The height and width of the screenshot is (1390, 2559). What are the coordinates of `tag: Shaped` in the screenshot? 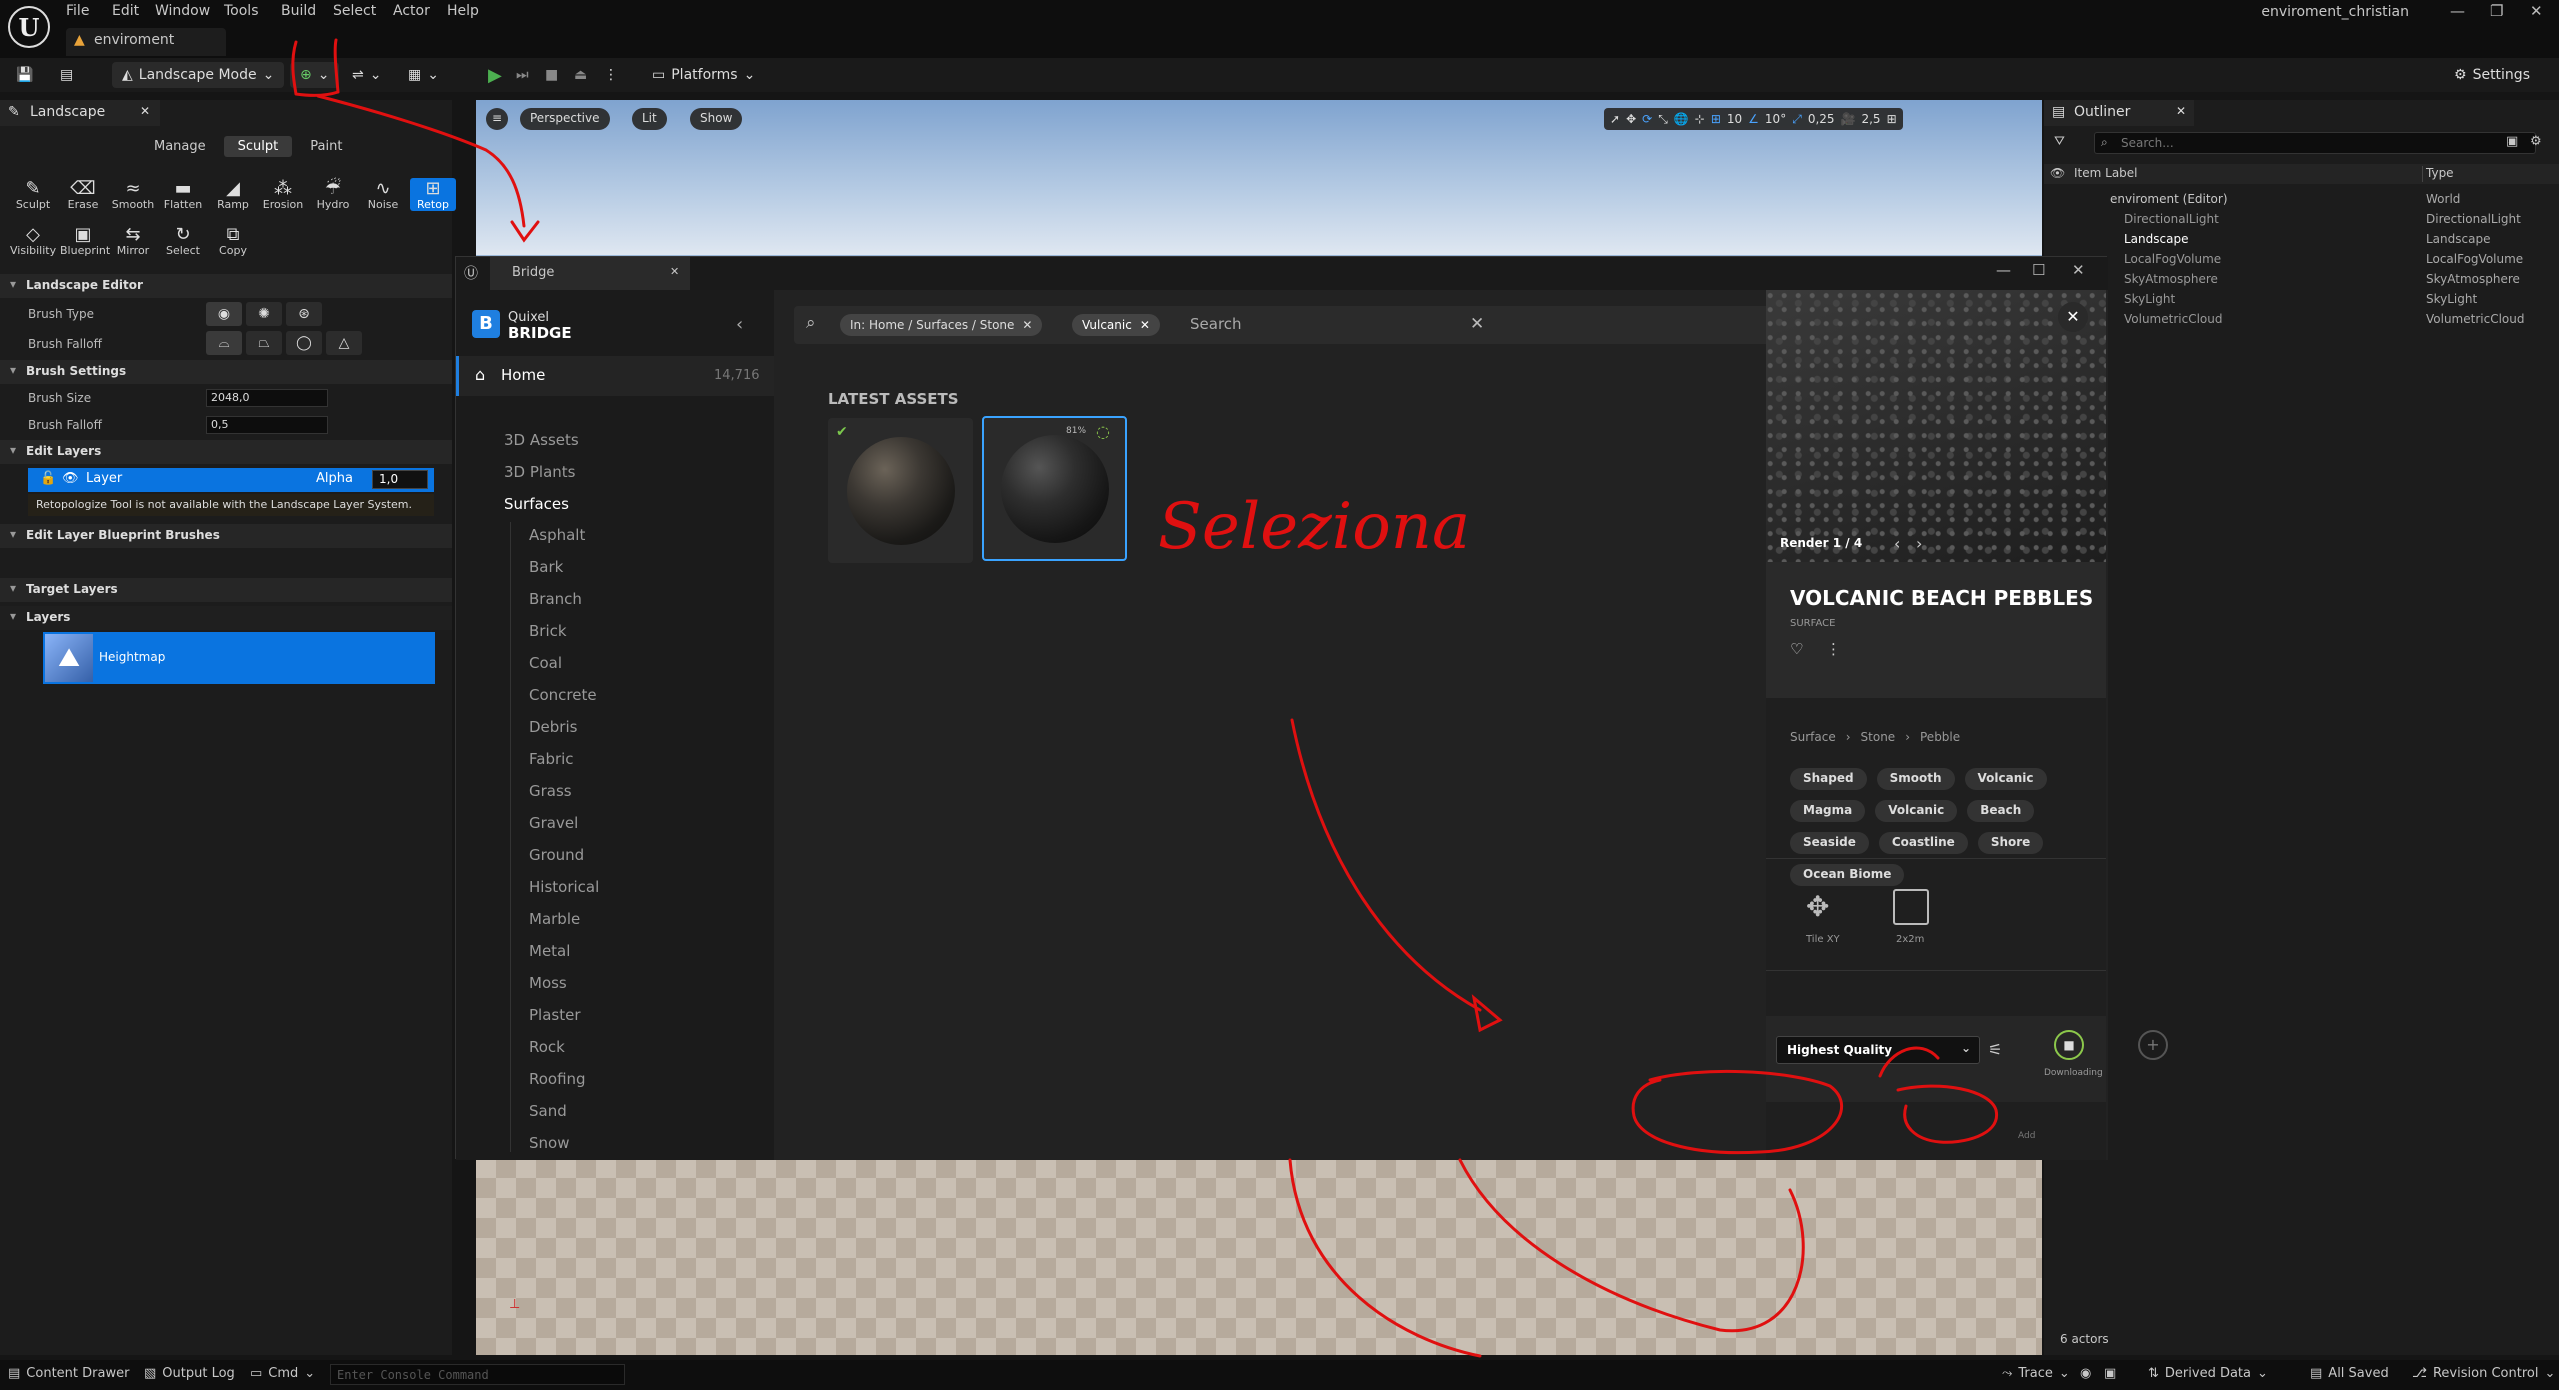 It's located at (1828, 779).